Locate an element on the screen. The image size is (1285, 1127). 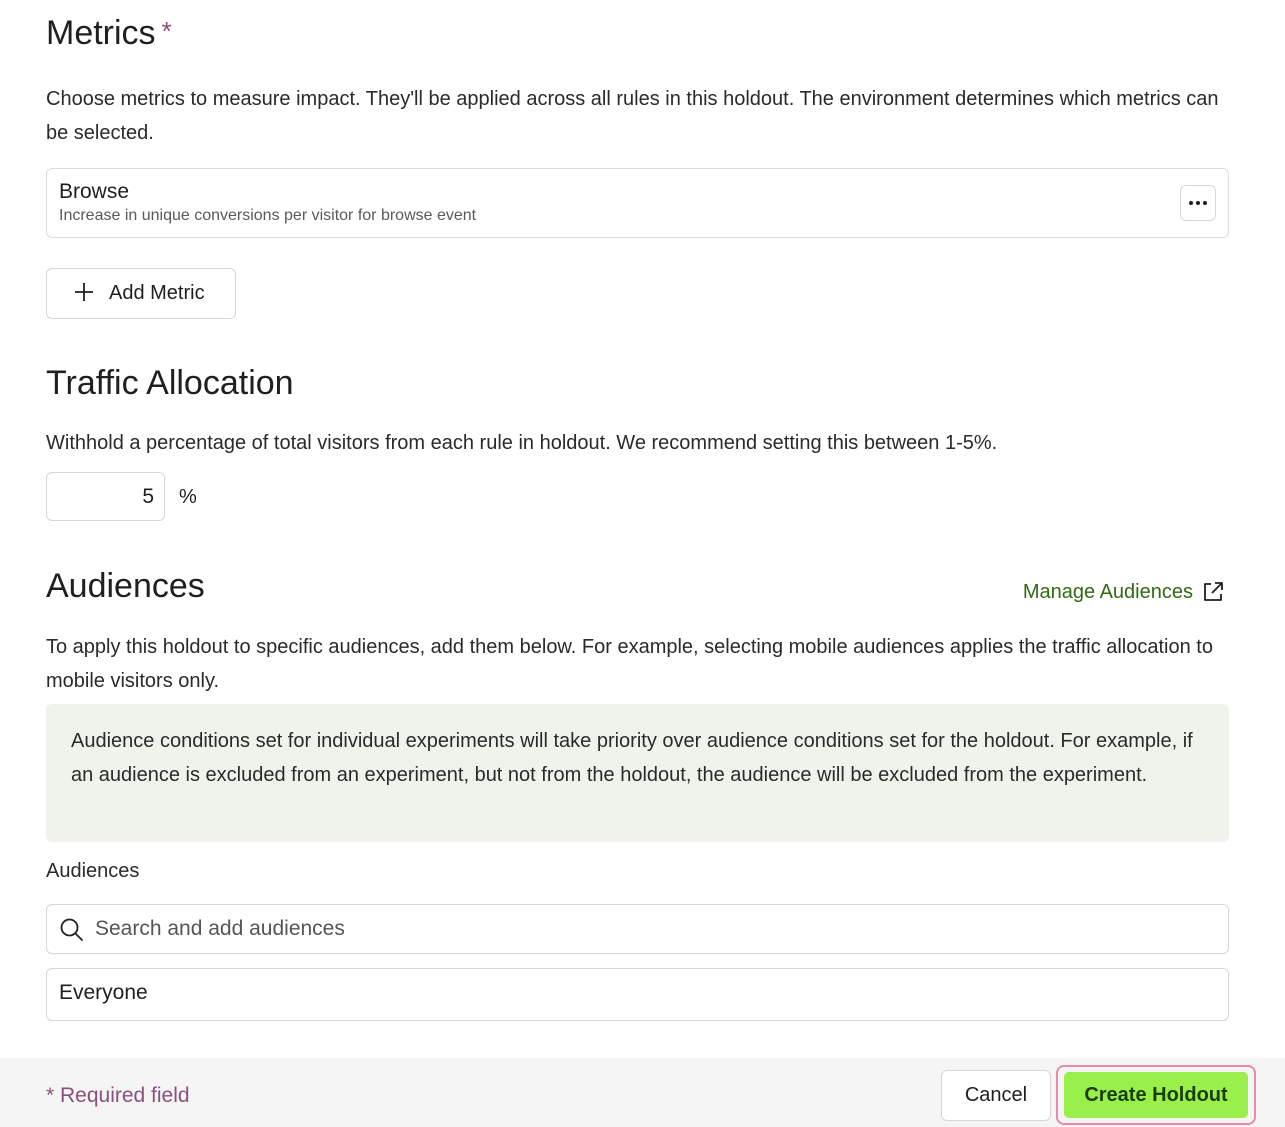
metric-name: Browse is located at coordinates (94, 191).